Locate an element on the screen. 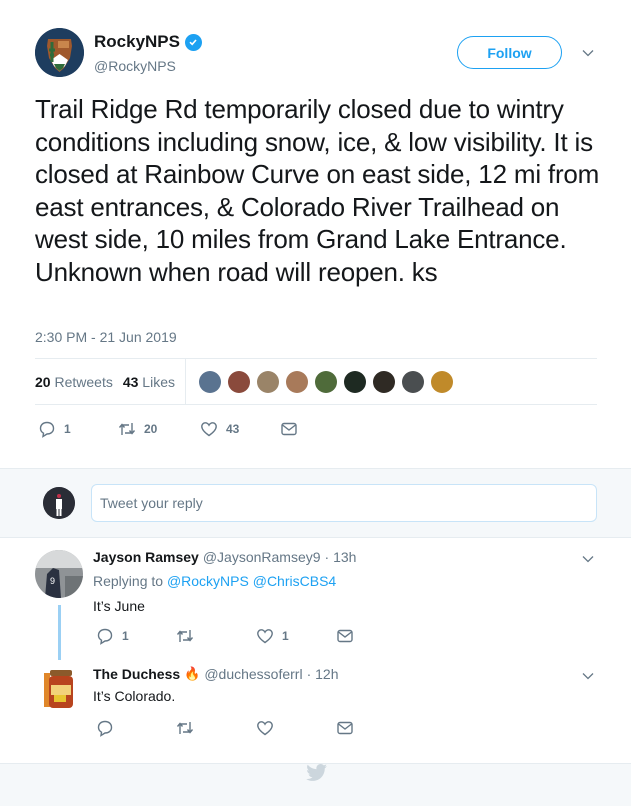 The width and height of the screenshot is (631, 806). reply-input is located at coordinates (344, 503).